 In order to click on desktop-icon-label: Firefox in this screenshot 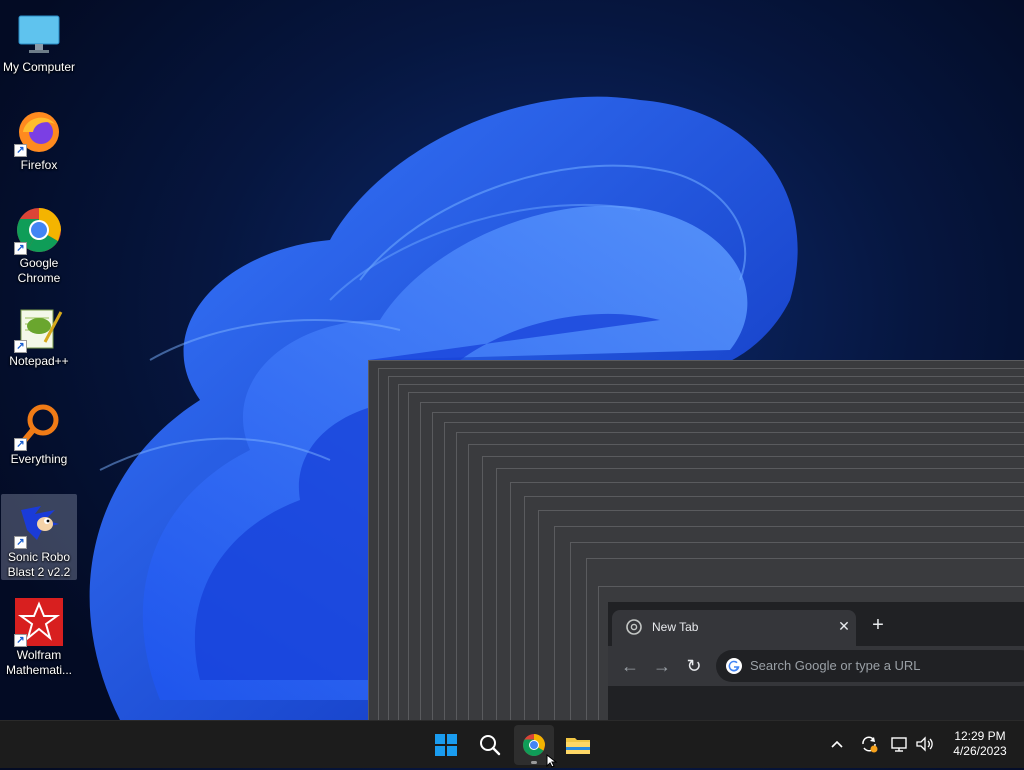, I will do `click(39, 165)`.